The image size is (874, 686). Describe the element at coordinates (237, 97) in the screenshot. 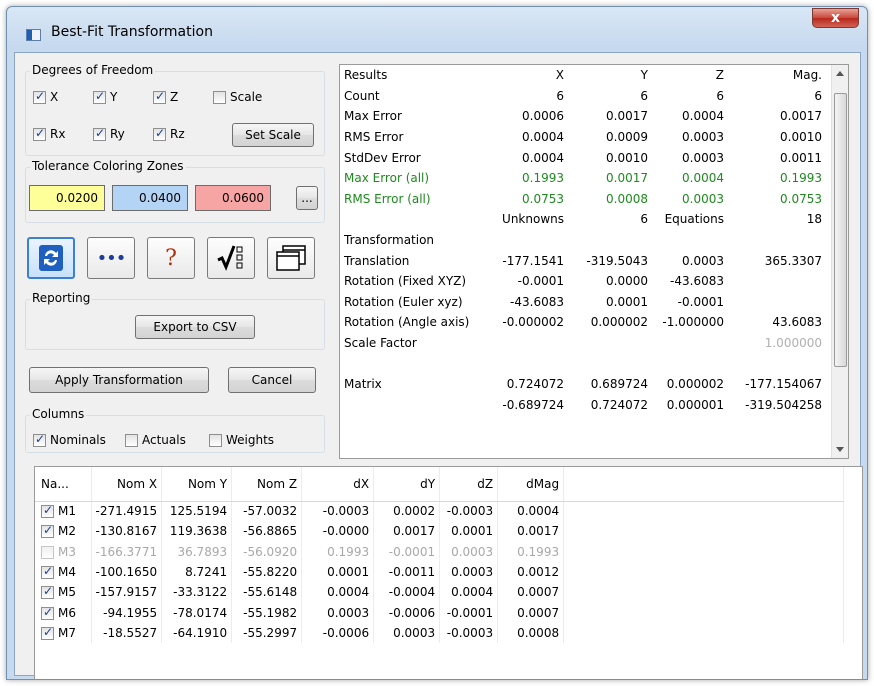

I see `dof-scale-checkbox: Scale` at that location.